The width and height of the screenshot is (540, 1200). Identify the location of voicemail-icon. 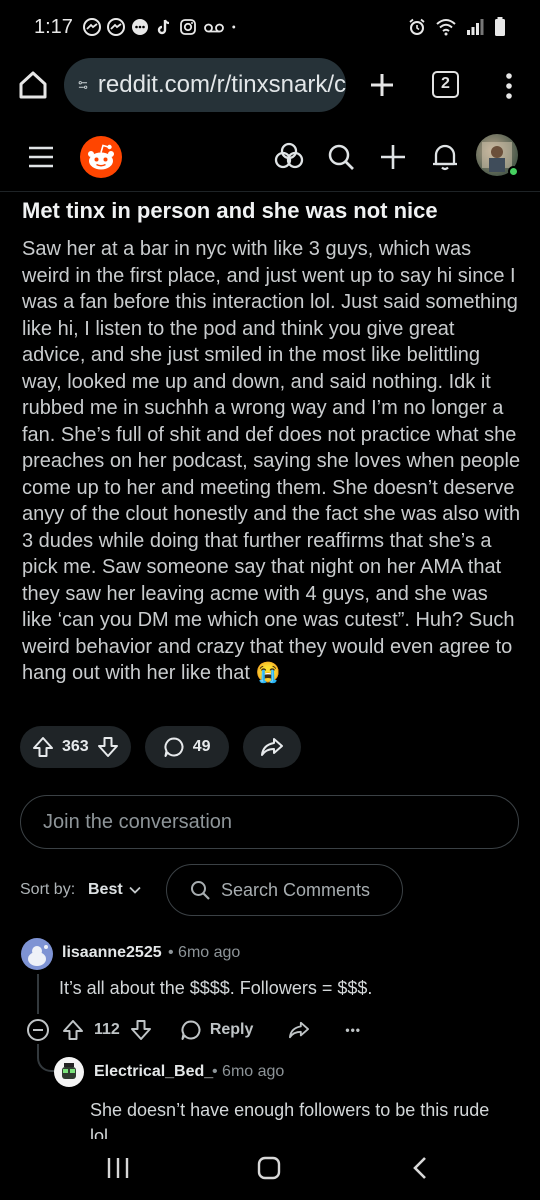
(214, 28).